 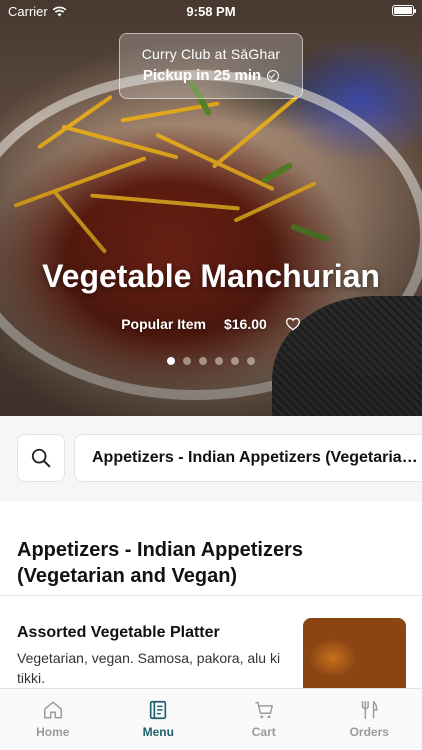 I want to click on menu-item-name: Assorted Vegetable Platter, so click(x=118, y=632).